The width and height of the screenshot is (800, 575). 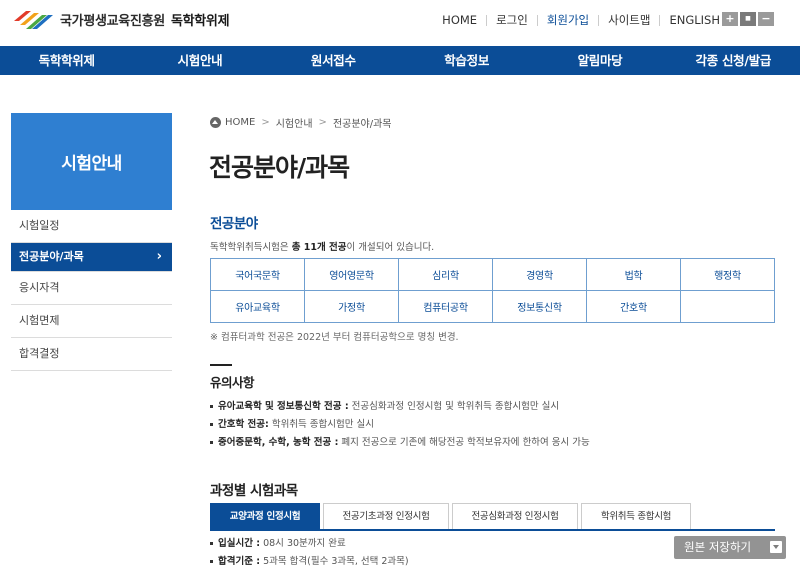 What do you see at coordinates (215, 122) in the screenshot?
I see `home-icon` at bounding box center [215, 122].